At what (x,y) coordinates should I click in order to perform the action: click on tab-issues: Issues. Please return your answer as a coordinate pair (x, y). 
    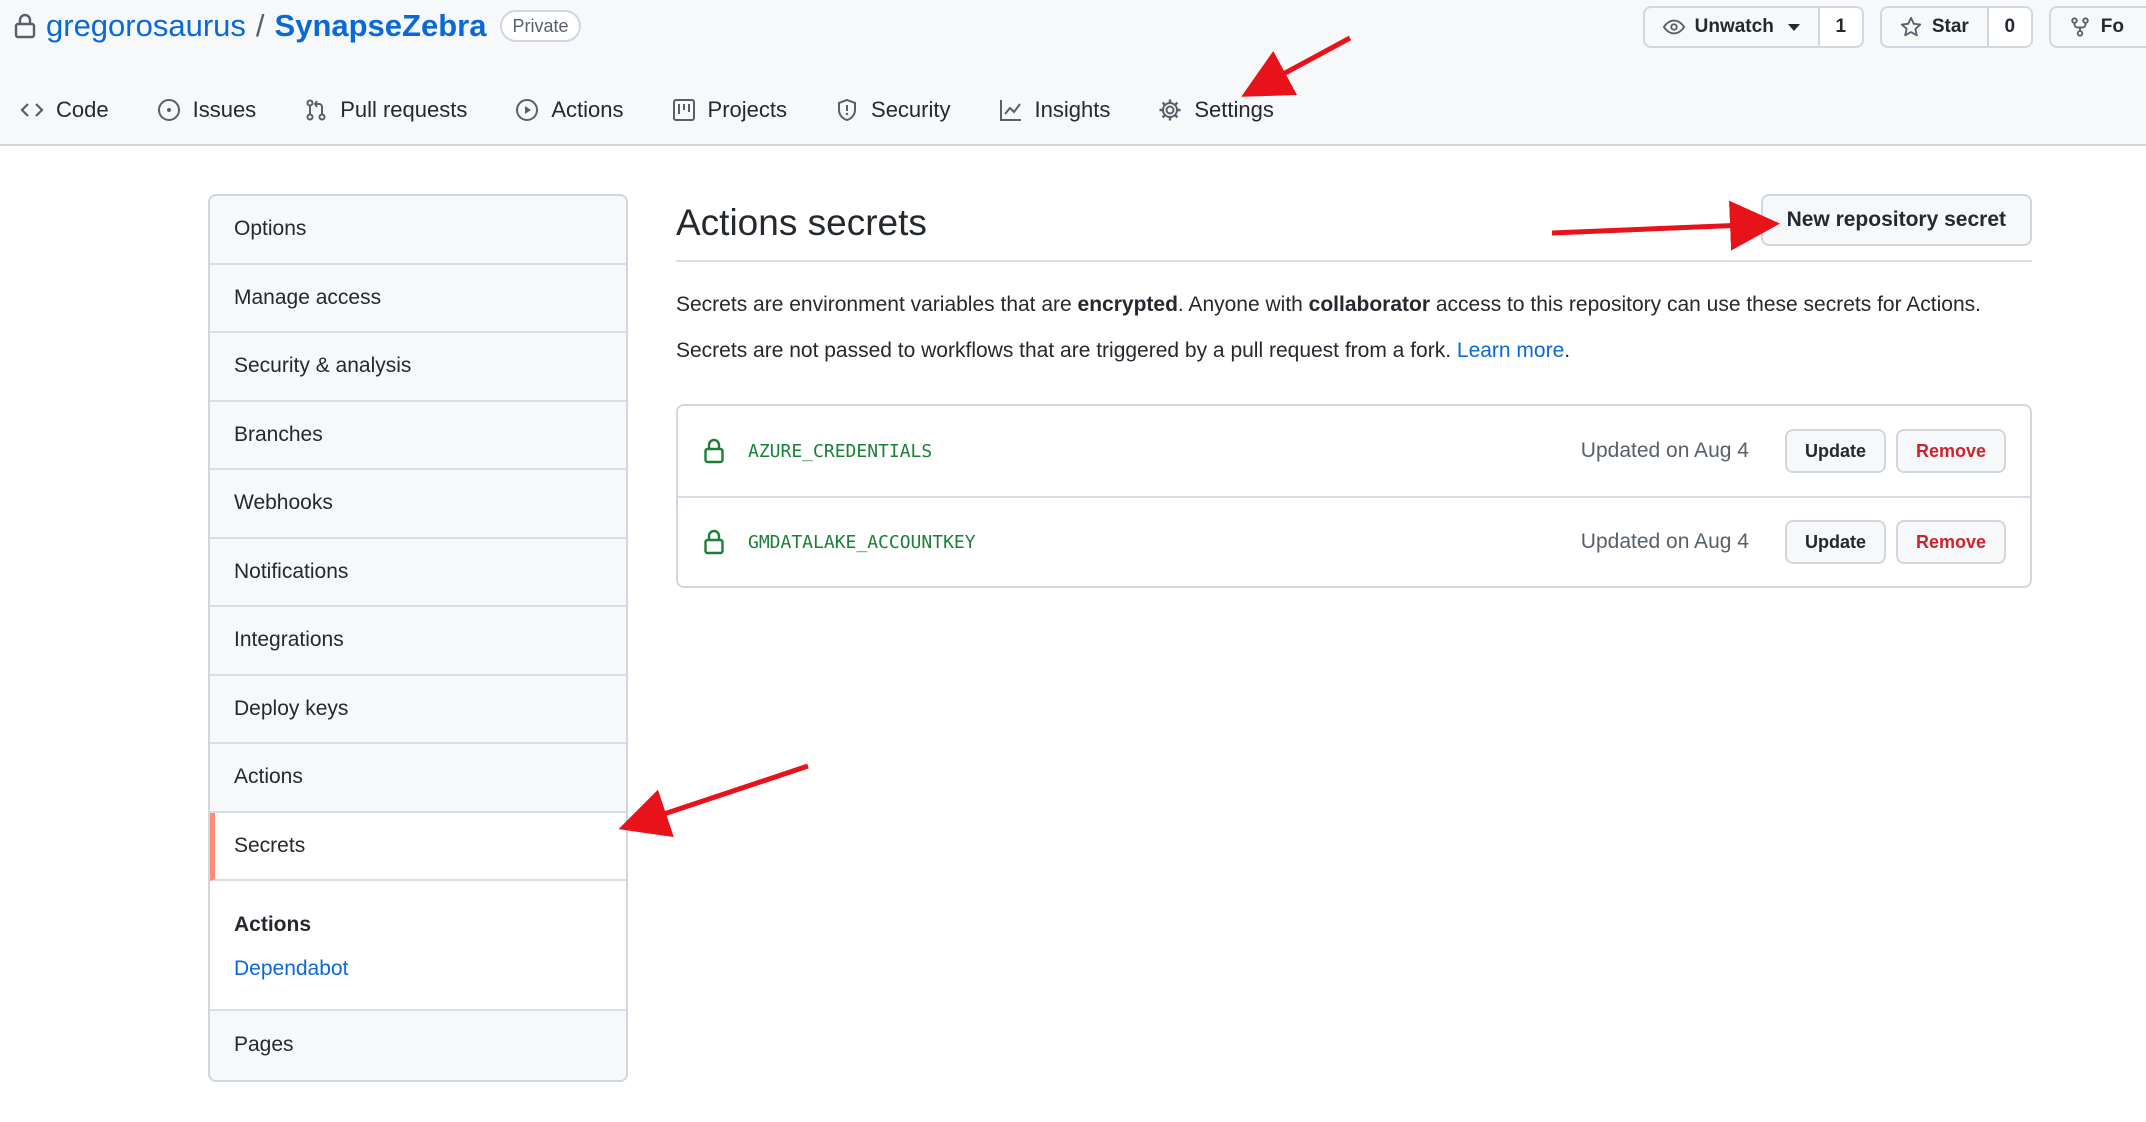
    Looking at the image, I should click on (207, 110).